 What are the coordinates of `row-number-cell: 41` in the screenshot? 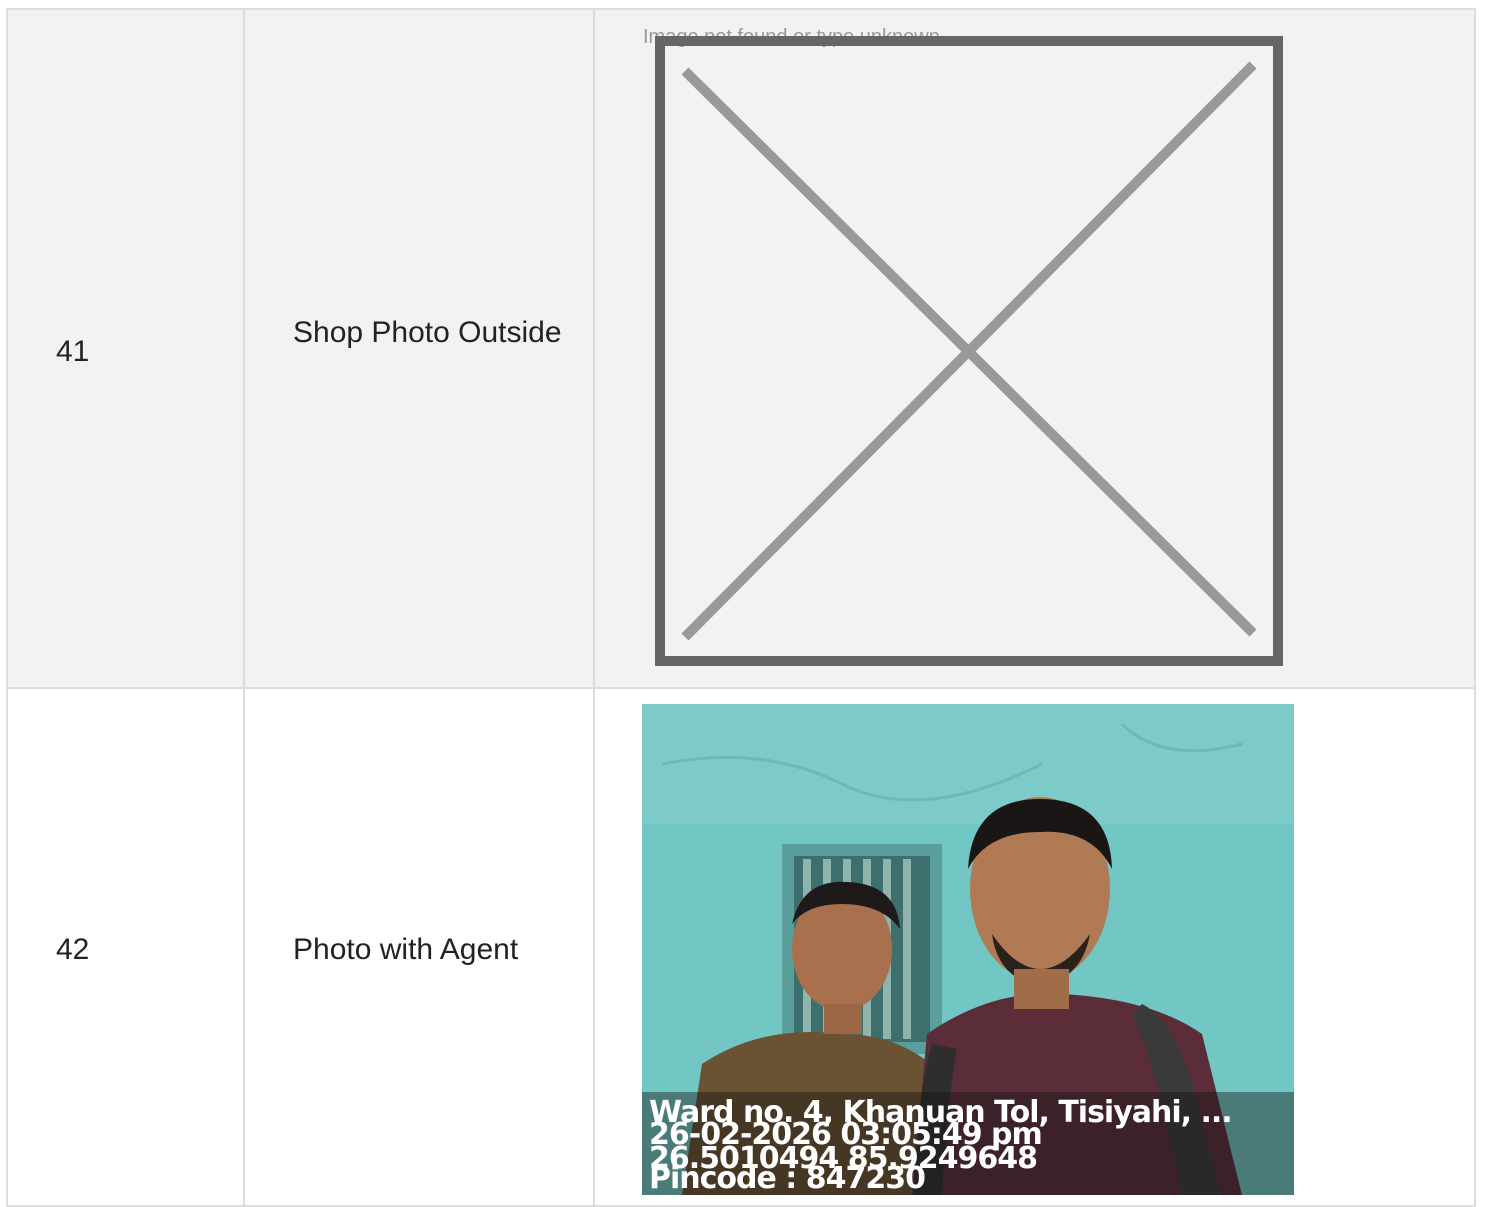 It's located at (126, 348).